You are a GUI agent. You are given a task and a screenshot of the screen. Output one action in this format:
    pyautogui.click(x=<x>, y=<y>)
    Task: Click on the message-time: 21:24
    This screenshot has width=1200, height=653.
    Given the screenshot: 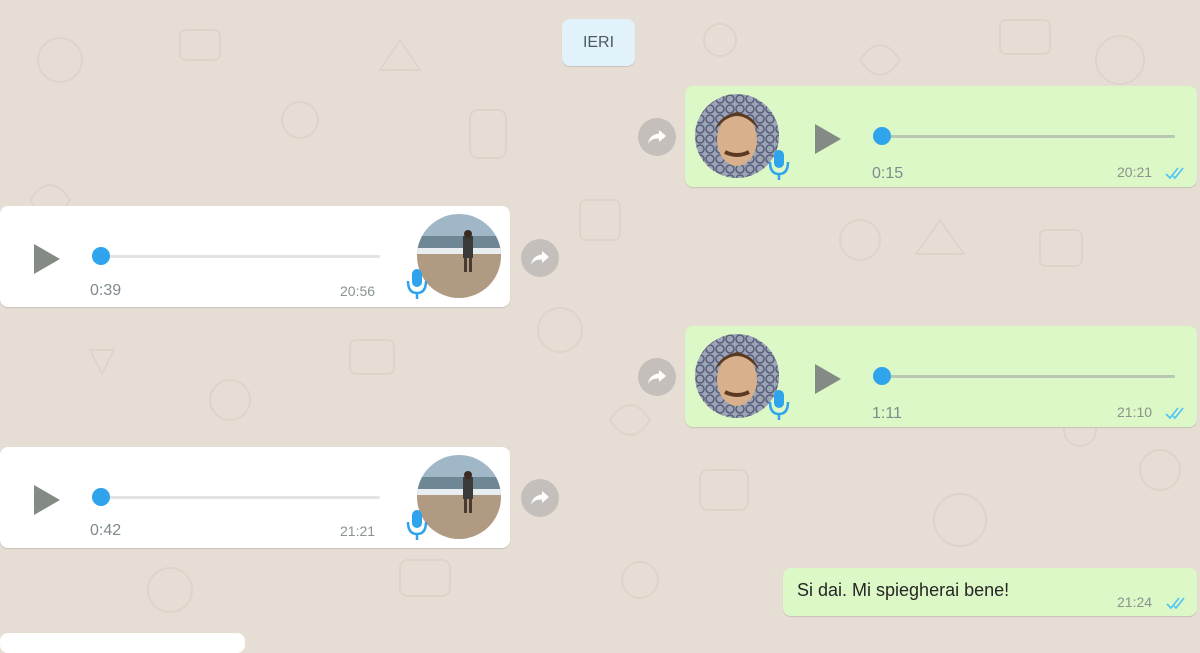 What is the action you would take?
    pyautogui.click(x=1135, y=602)
    